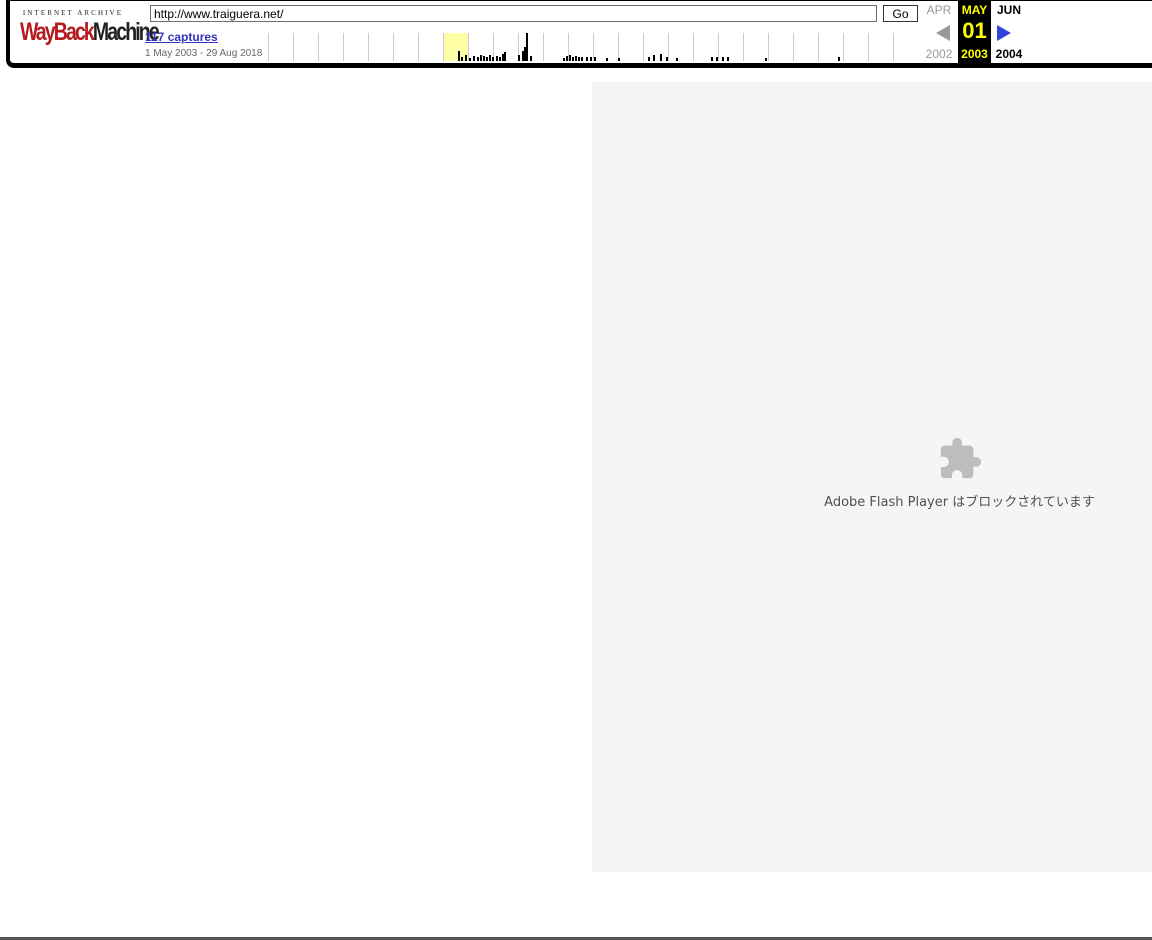  What do you see at coordinates (1004, 33) in the screenshot?
I see `next-arrow-icon` at bounding box center [1004, 33].